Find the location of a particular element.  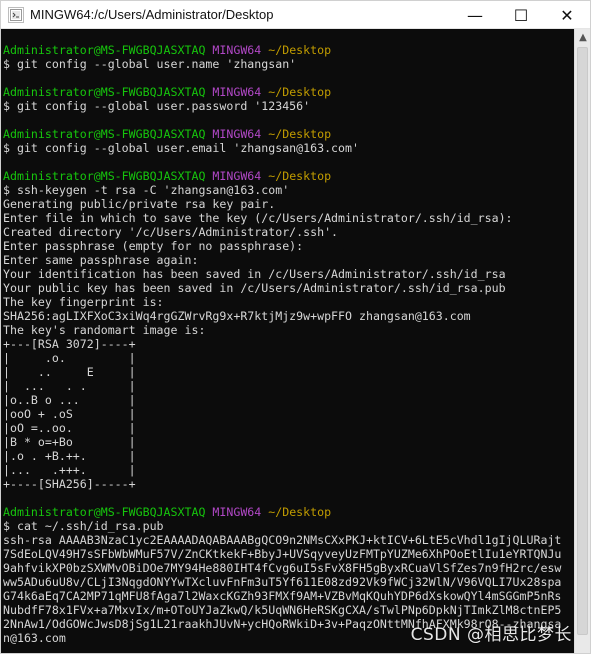

window-controls: — ☐ ✕ is located at coordinates (521, 15).